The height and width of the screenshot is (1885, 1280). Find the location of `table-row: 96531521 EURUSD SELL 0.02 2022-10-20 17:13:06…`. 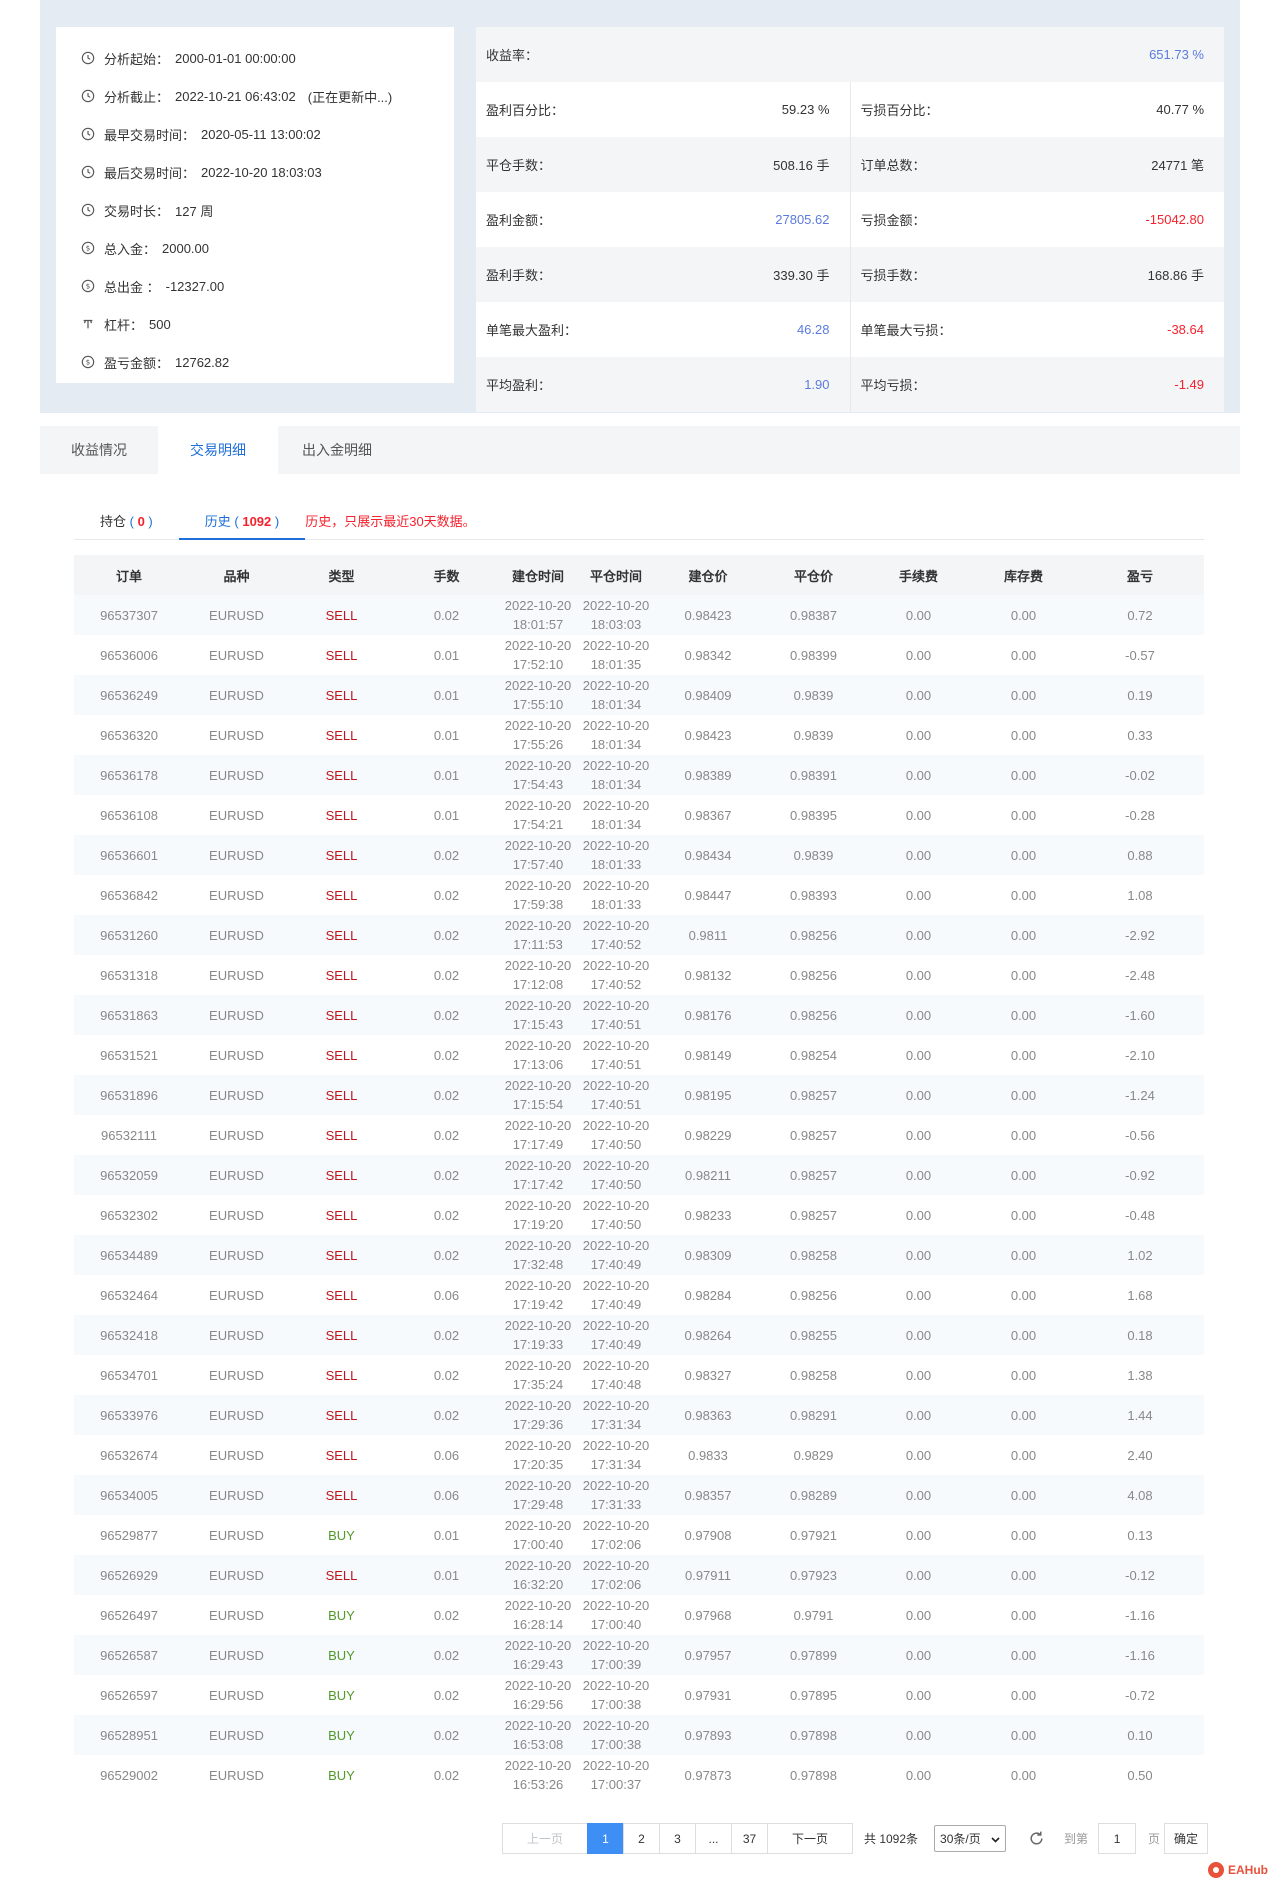

table-row: 96531521 EURUSD SELL 0.02 2022-10-20 17:13:06… is located at coordinates (639, 1055).